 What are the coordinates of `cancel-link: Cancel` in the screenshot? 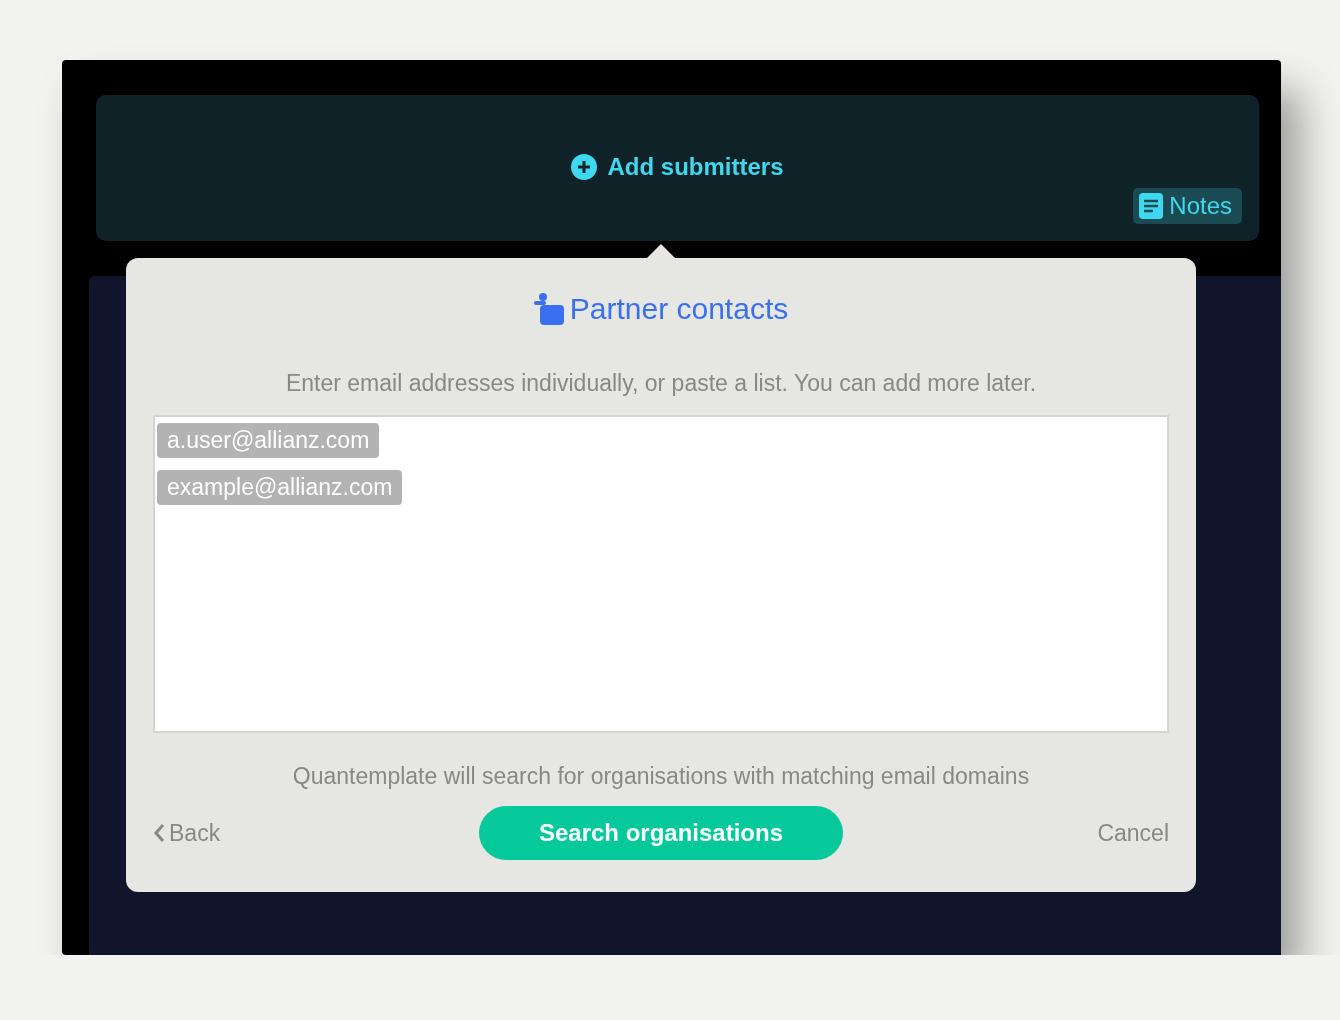 It's located at (1084, 833).